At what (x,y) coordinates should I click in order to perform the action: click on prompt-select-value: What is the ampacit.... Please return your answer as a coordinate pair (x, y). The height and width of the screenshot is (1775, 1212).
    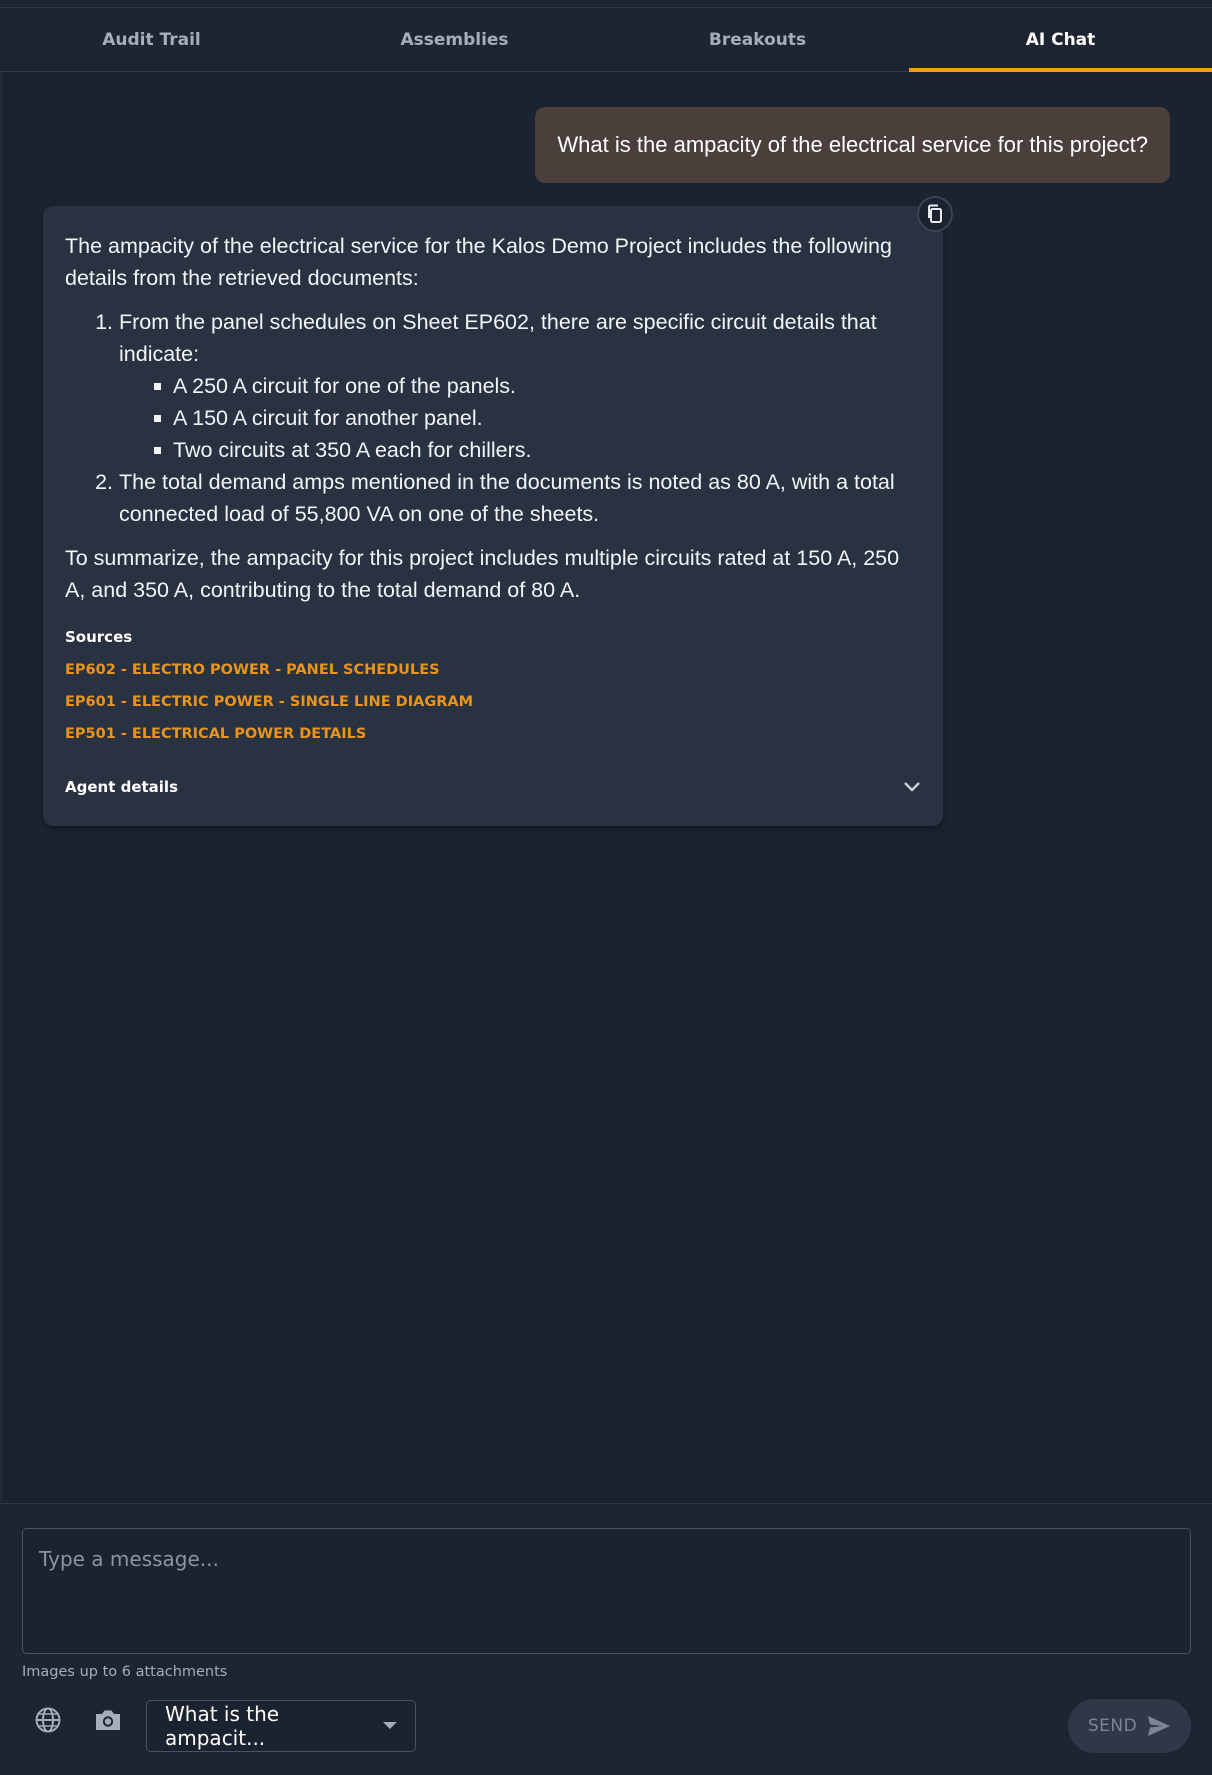
    Looking at the image, I should click on (222, 1726).